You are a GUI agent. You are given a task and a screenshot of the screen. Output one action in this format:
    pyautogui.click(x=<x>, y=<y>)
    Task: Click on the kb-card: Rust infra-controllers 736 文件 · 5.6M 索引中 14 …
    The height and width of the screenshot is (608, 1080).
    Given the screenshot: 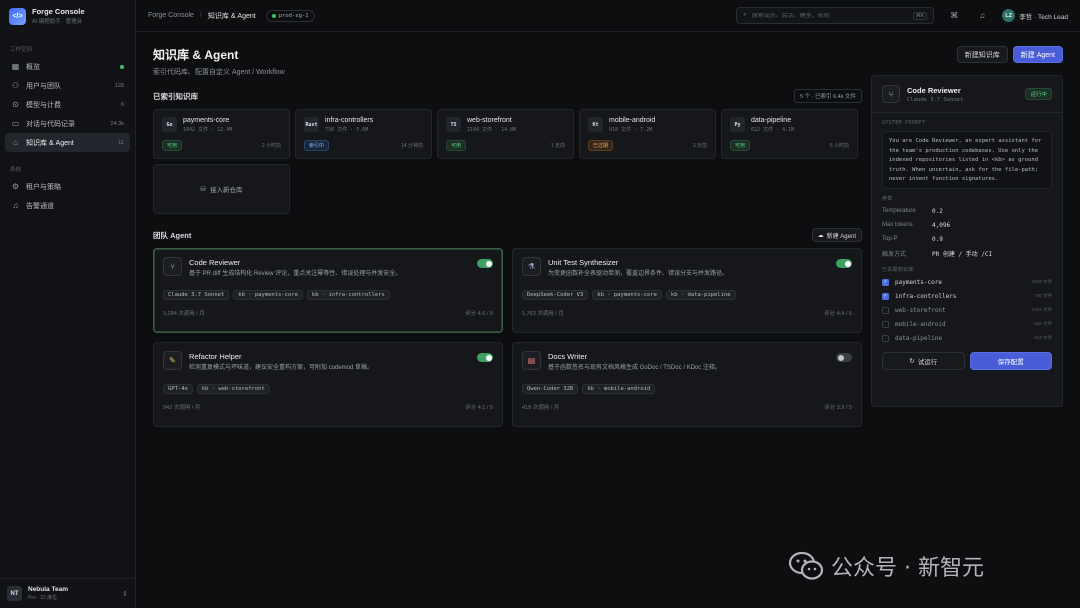 What is the action you would take?
    pyautogui.click(x=363, y=134)
    